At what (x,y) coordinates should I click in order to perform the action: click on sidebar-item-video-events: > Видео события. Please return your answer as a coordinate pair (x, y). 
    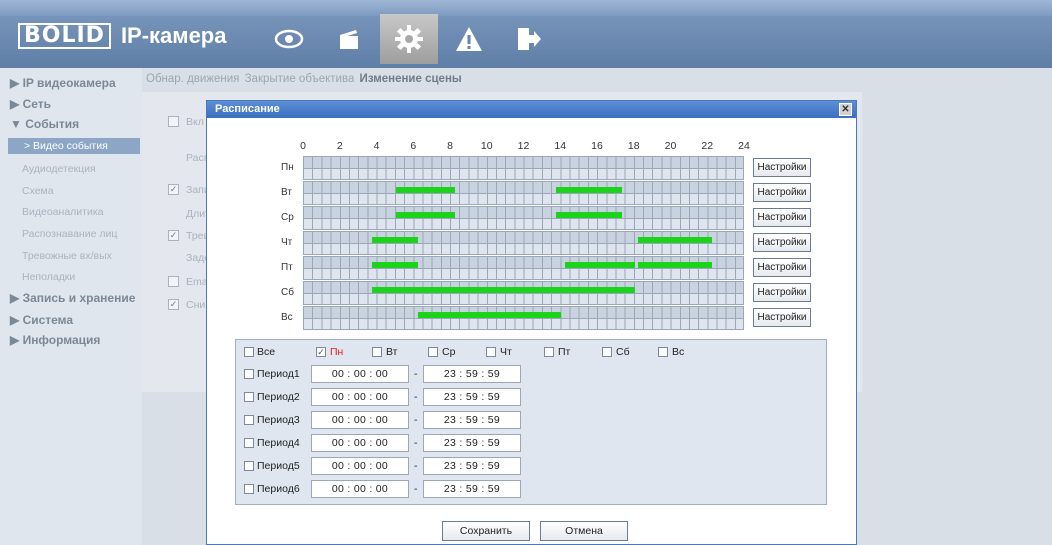
    Looking at the image, I should click on (74, 146).